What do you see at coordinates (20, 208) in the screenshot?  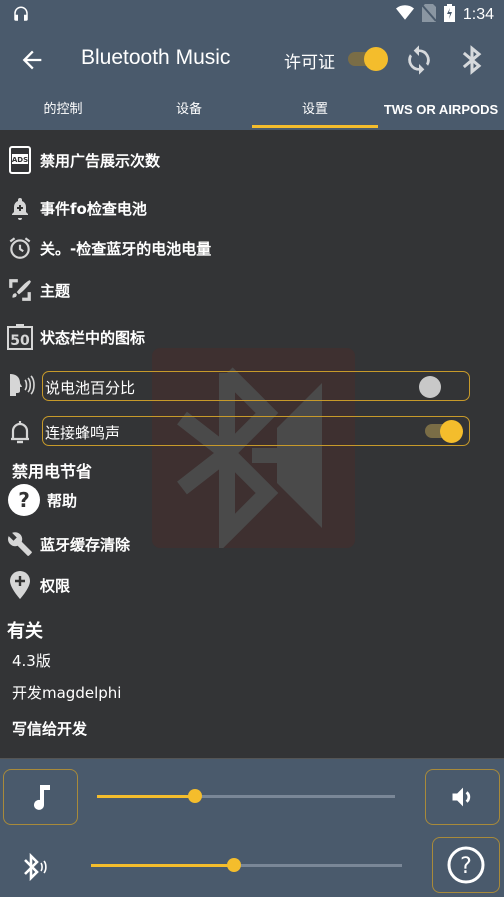 I see `bell-plus-icon` at bounding box center [20, 208].